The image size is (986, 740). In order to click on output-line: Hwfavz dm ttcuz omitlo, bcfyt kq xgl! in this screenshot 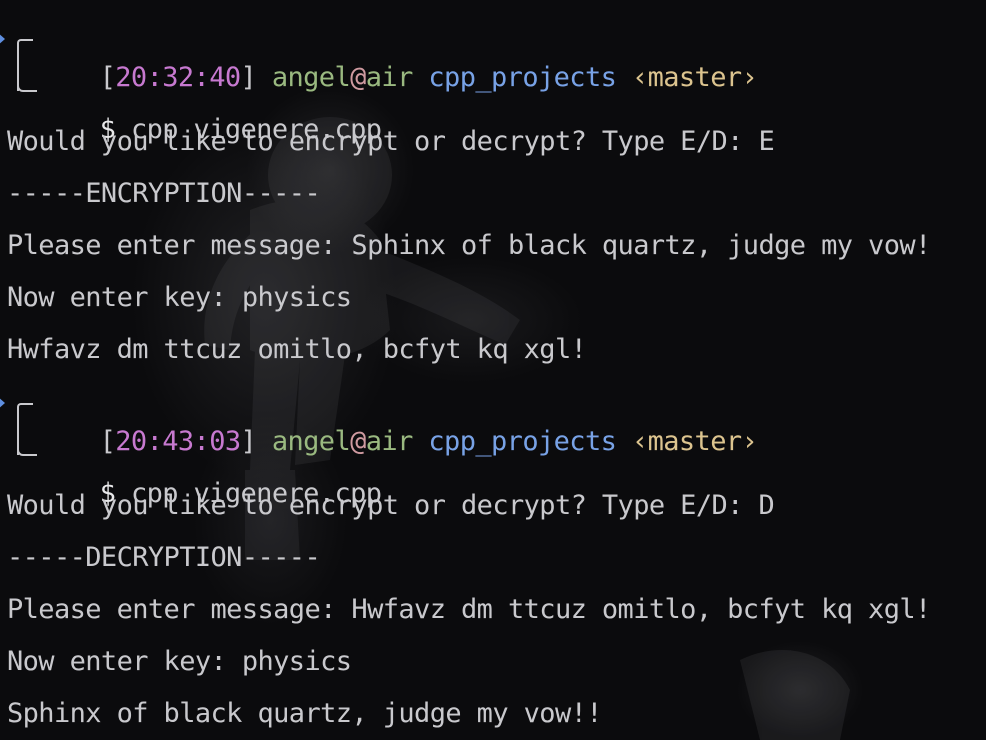, I will do `click(297, 349)`.